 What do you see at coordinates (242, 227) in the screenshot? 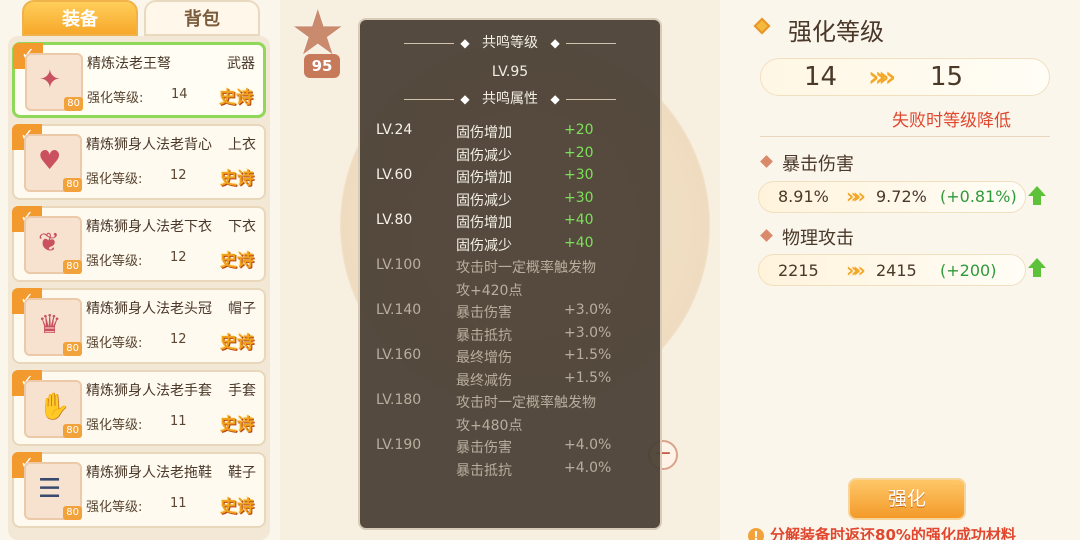
I see `item-slot: 下衣` at bounding box center [242, 227].